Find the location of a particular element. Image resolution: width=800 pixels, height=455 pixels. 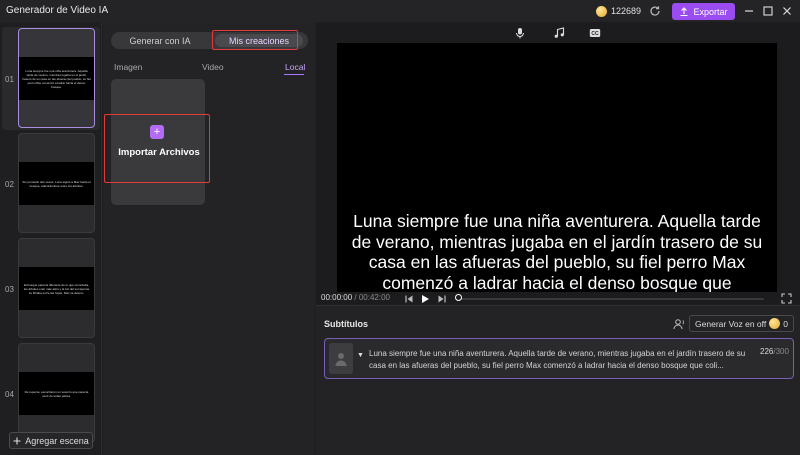

tab-generate-ai: Generar con IA is located at coordinates (160, 40).